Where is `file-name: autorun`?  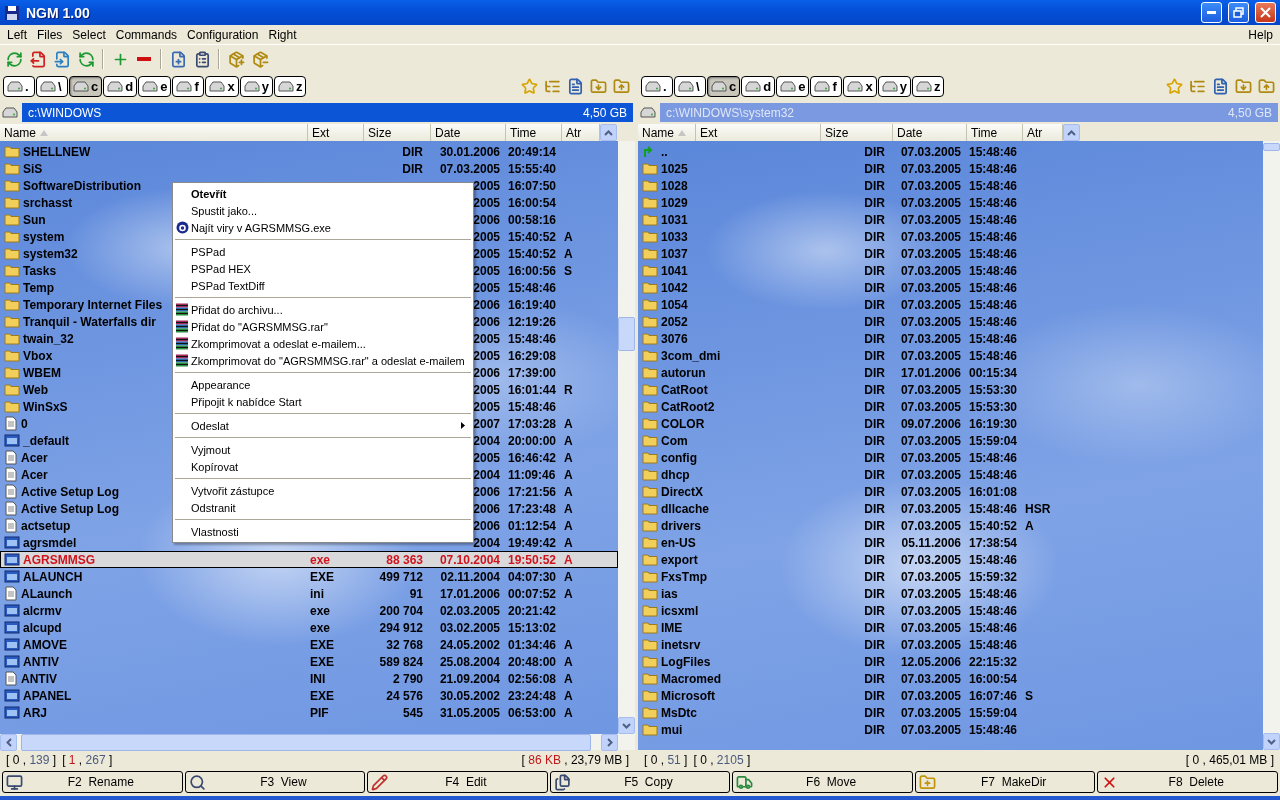 file-name: autorun is located at coordinates (683, 372).